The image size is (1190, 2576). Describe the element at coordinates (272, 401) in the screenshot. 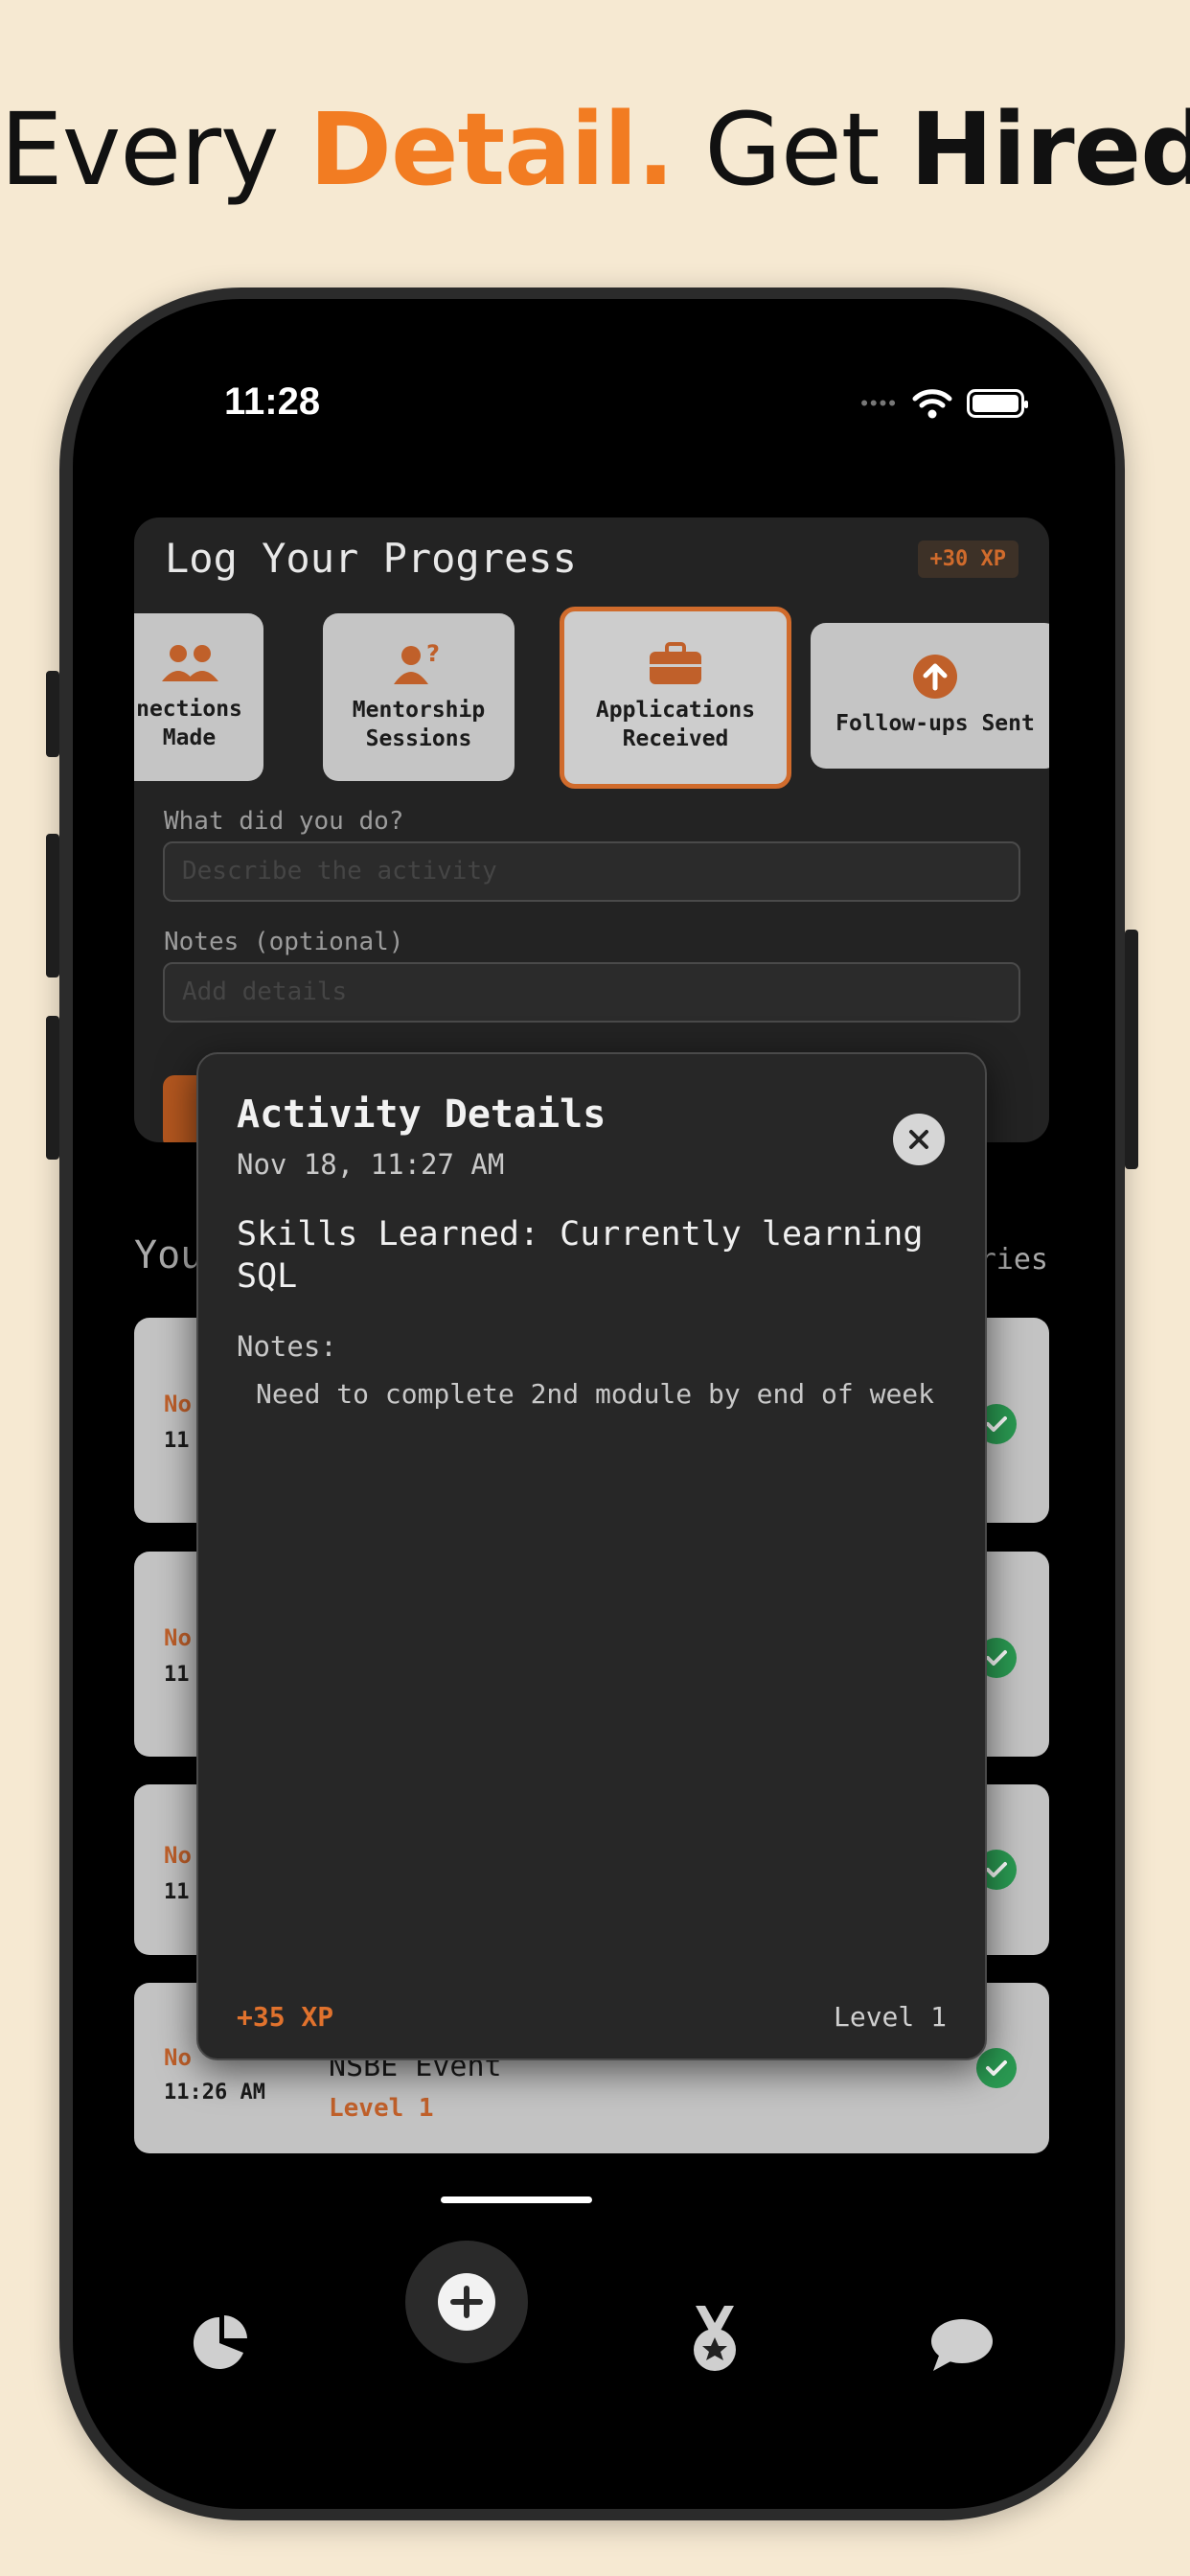

I see `status-time: 11:28` at that location.